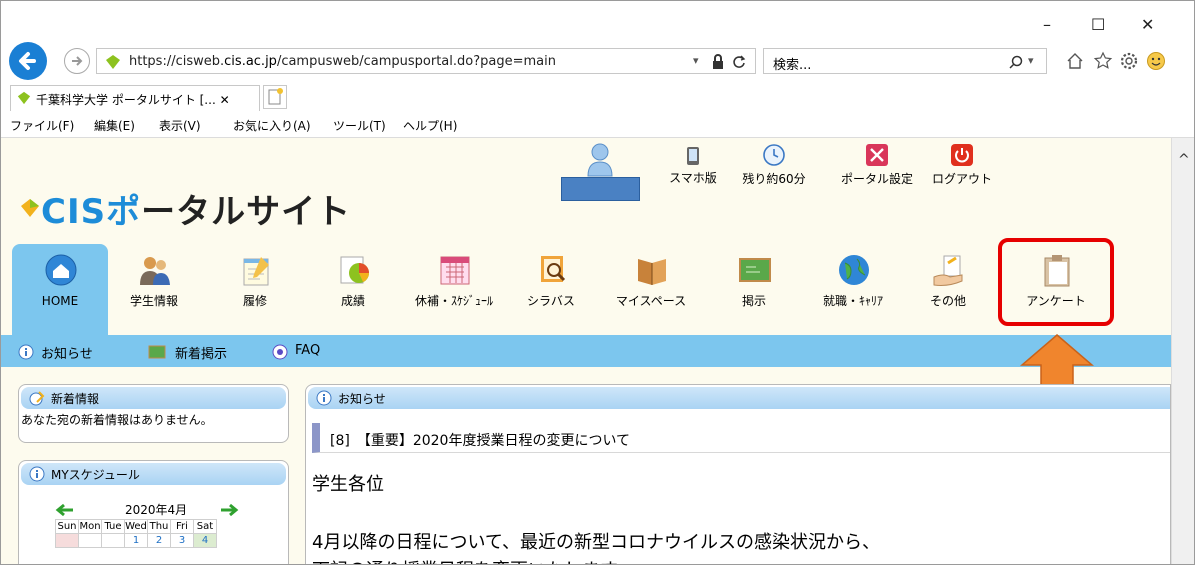 The width and height of the screenshot is (1195, 565). I want to click on new-tab-button, so click(275, 97).